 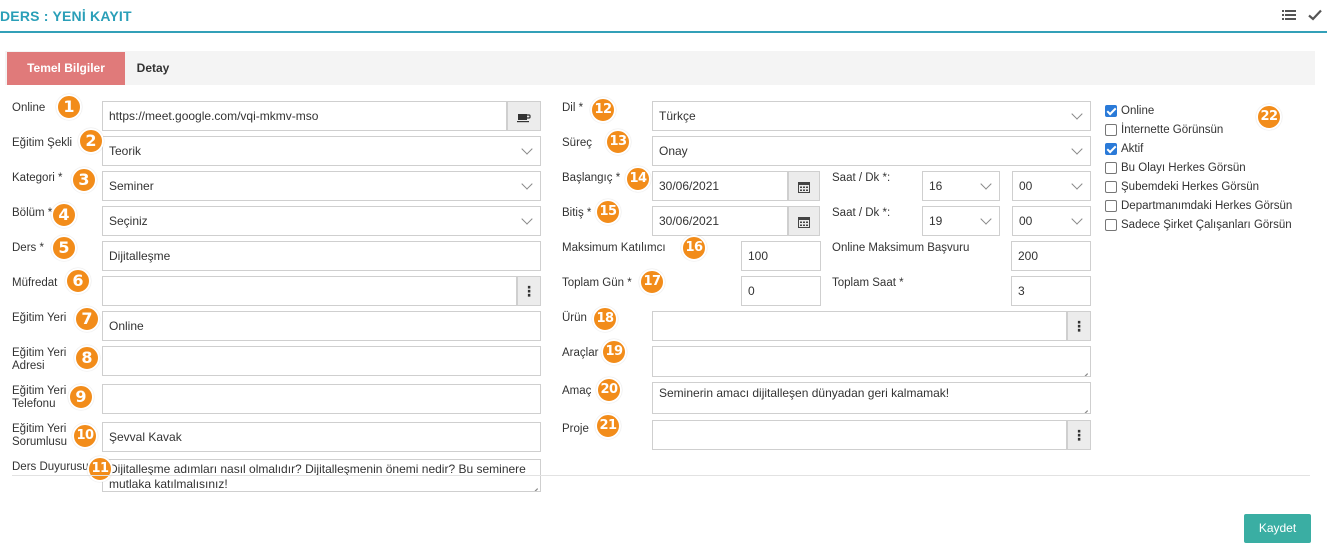 I want to click on ders-duyurusu-label: Ders Duyurusu, so click(x=50, y=467).